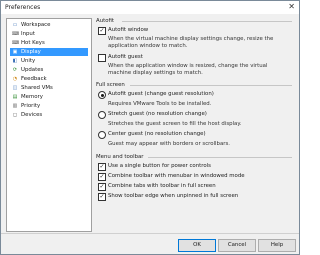 Image resolution: width=320 pixels, height=255 pixels. What do you see at coordinates (31, 106) in the screenshot?
I see `nav-item-label: Priority` at bounding box center [31, 106].